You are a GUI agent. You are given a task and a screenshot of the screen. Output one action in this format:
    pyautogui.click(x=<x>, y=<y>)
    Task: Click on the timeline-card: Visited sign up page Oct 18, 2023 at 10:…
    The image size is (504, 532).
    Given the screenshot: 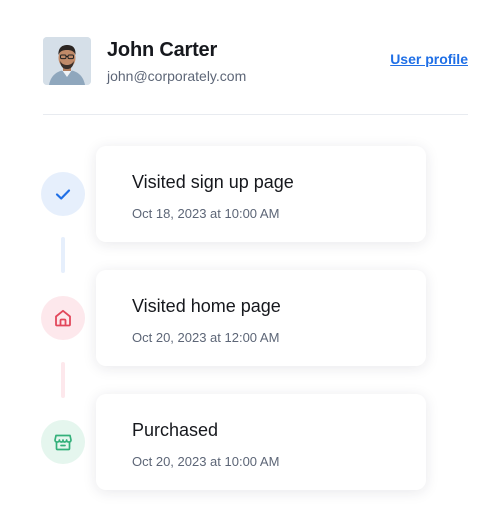 What is the action you would take?
    pyautogui.click(x=261, y=194)
    